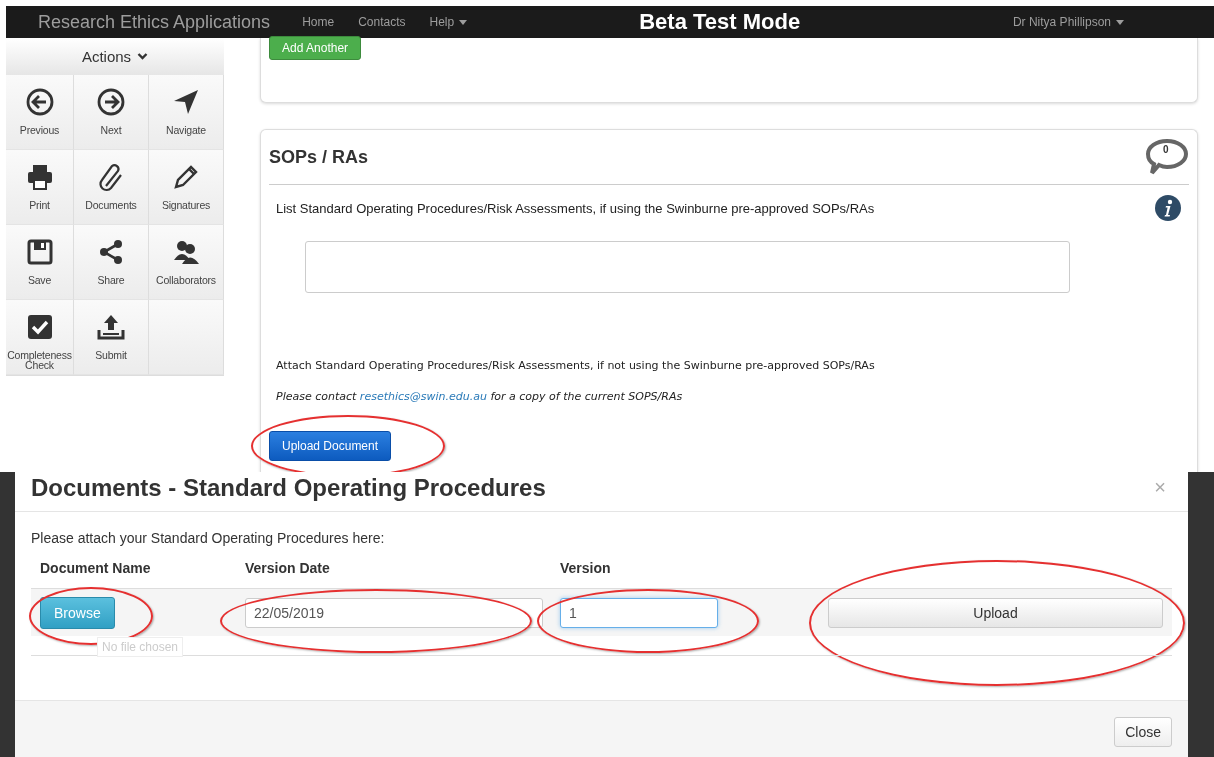  Describe the element at coordinates (288, 487) in the screenshot. I see `dialog-title: Documents - Standard Operating Procedures` at that location.